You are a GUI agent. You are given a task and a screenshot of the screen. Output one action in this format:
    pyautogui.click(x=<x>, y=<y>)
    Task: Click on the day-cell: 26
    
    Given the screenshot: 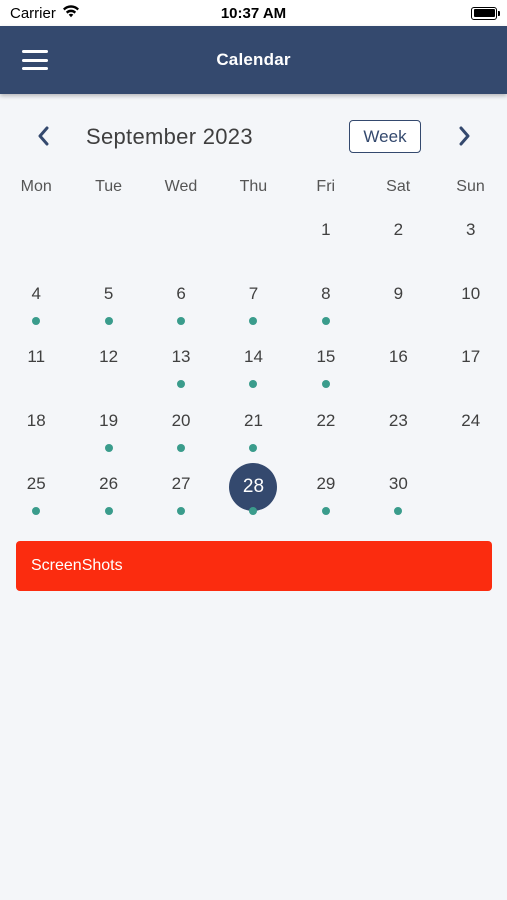 What is the action you would take?
    pyautogui.click(x=108, y=498)
    